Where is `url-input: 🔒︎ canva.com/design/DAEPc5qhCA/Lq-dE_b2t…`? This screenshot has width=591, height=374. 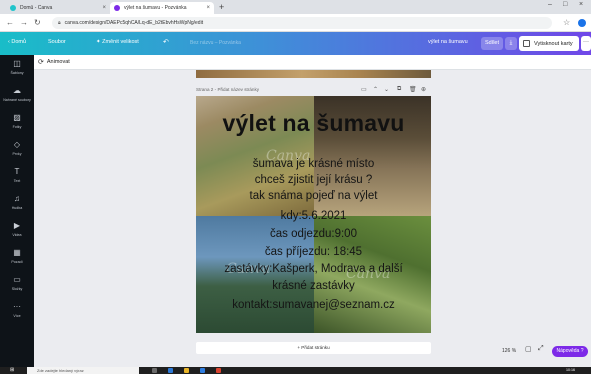
url-input: 🔒︎ canva.com/design/DAEPc5qhCA/Lq-dE_b2t… is located at coordinates (302, 23).